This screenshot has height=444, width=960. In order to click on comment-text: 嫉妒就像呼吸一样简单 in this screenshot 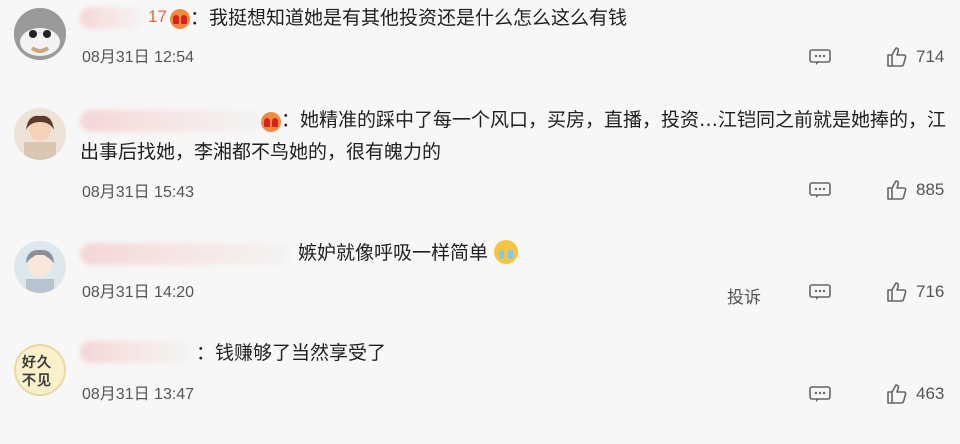, I will do `click(408, 253)`.